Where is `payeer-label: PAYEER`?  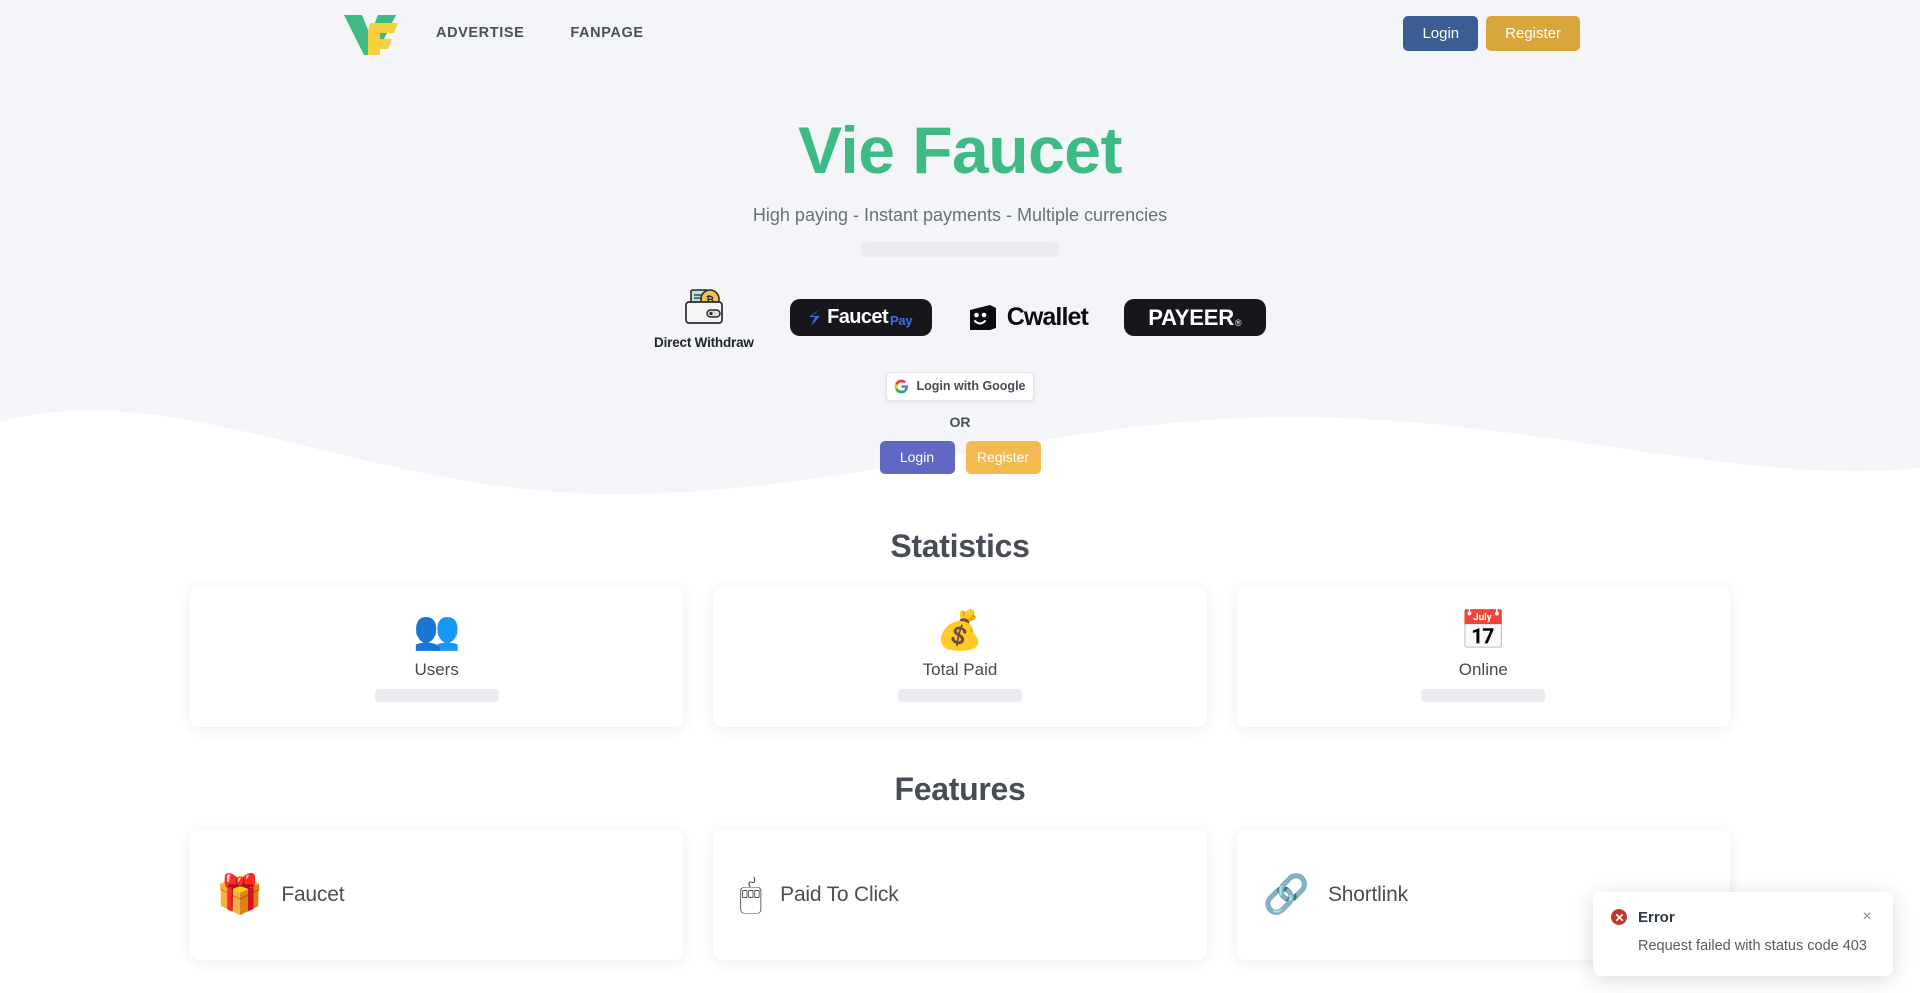 payeer-label: PAYEER is located at coordinates (1191, 317).